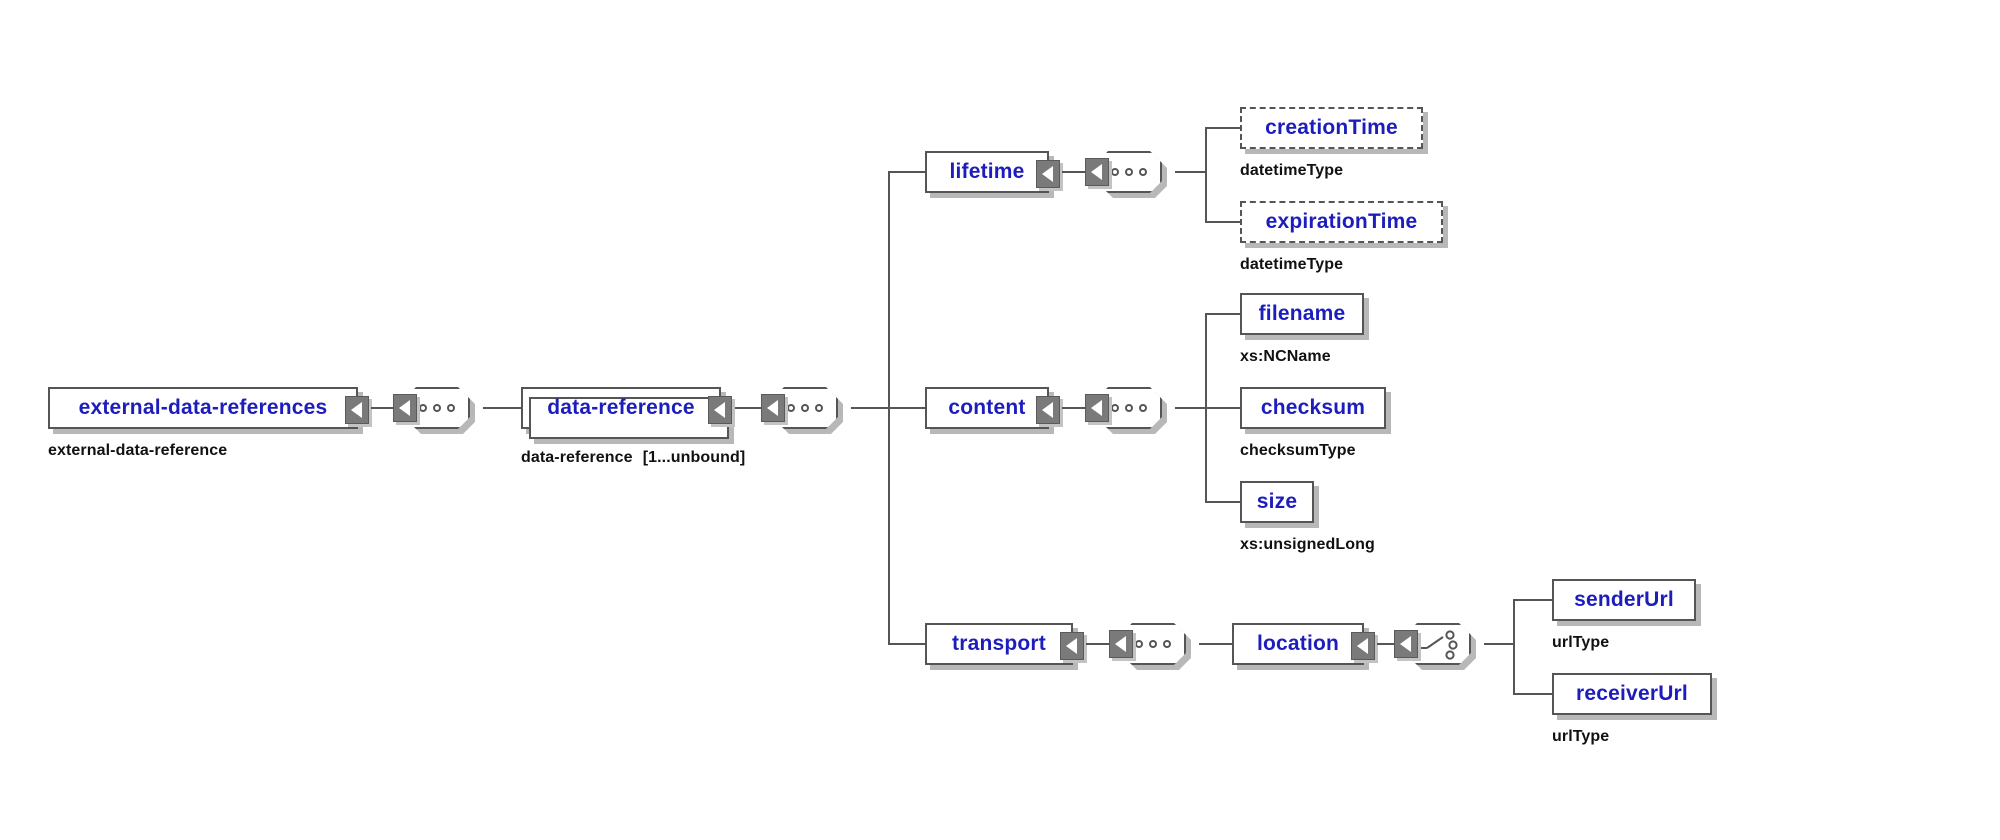 This screenshot has width=2000, height=840. What do you see at coordinates (1533, 694) in the screenshot?
I see `connector-to-receiver-url` at bounding box center [1533, 694].